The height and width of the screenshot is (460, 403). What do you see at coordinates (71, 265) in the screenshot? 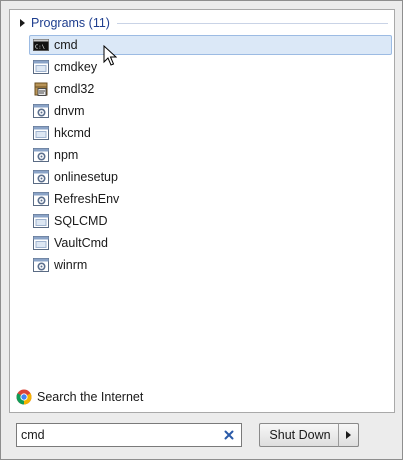
I see `program-item-label: winrm` at bounding box center [71, 265].